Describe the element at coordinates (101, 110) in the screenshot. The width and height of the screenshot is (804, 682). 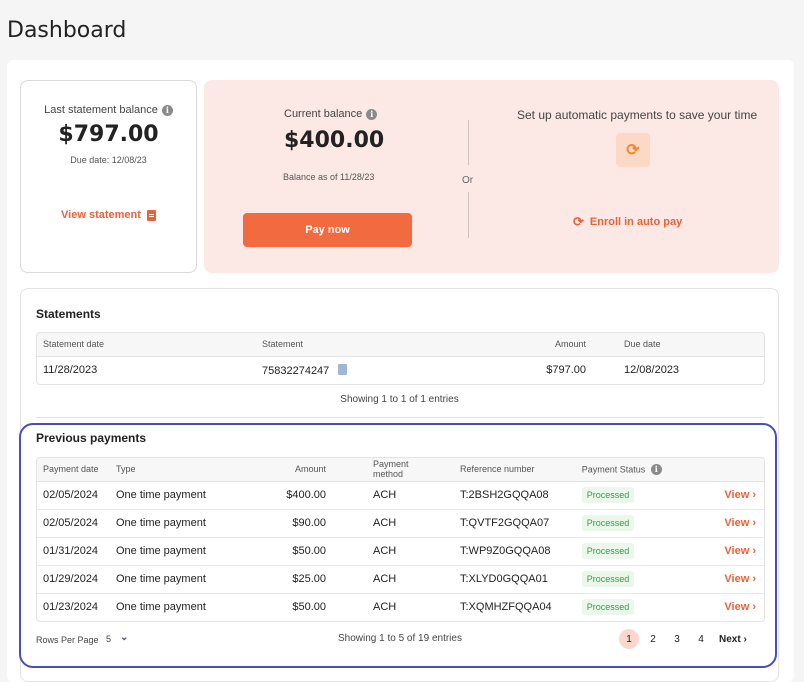
I see `last-statement-label: Last statement balance` at that location.